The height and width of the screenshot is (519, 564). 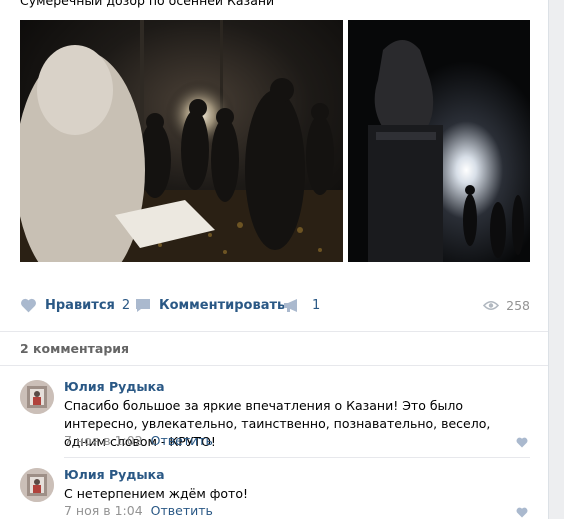 I want to click on comment-divider, so click(x=297, y=457).